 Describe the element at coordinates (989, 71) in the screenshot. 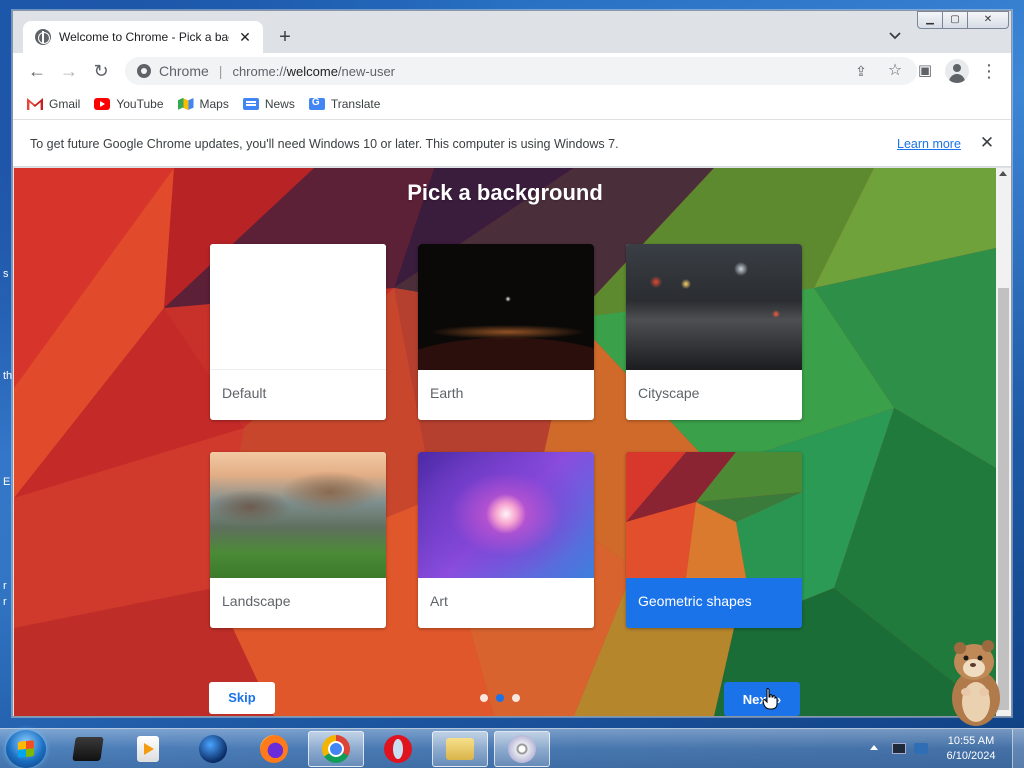

I see `menu-kebab-icon: ⋮` at that location.